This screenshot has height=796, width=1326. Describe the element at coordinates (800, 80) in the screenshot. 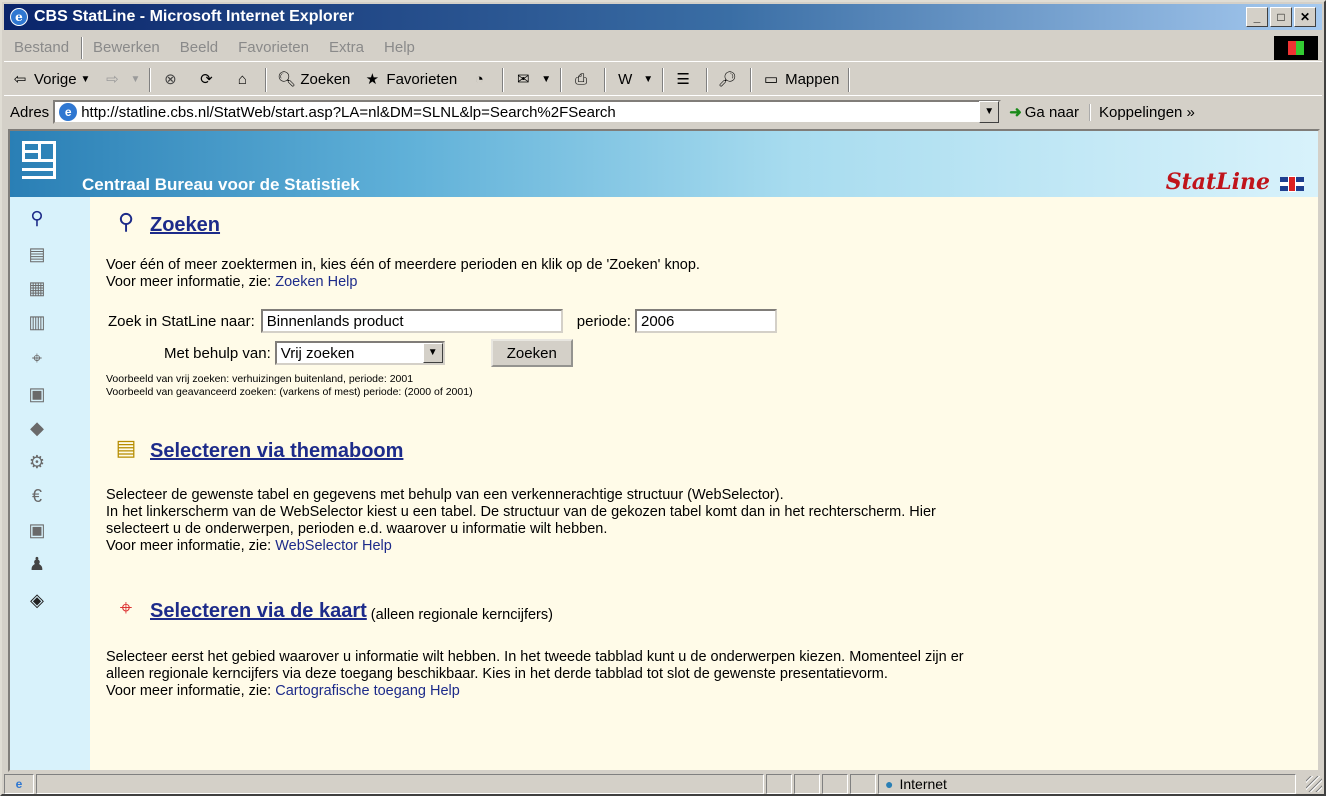

I see `folders-button: ▭ Mappen` at that location.